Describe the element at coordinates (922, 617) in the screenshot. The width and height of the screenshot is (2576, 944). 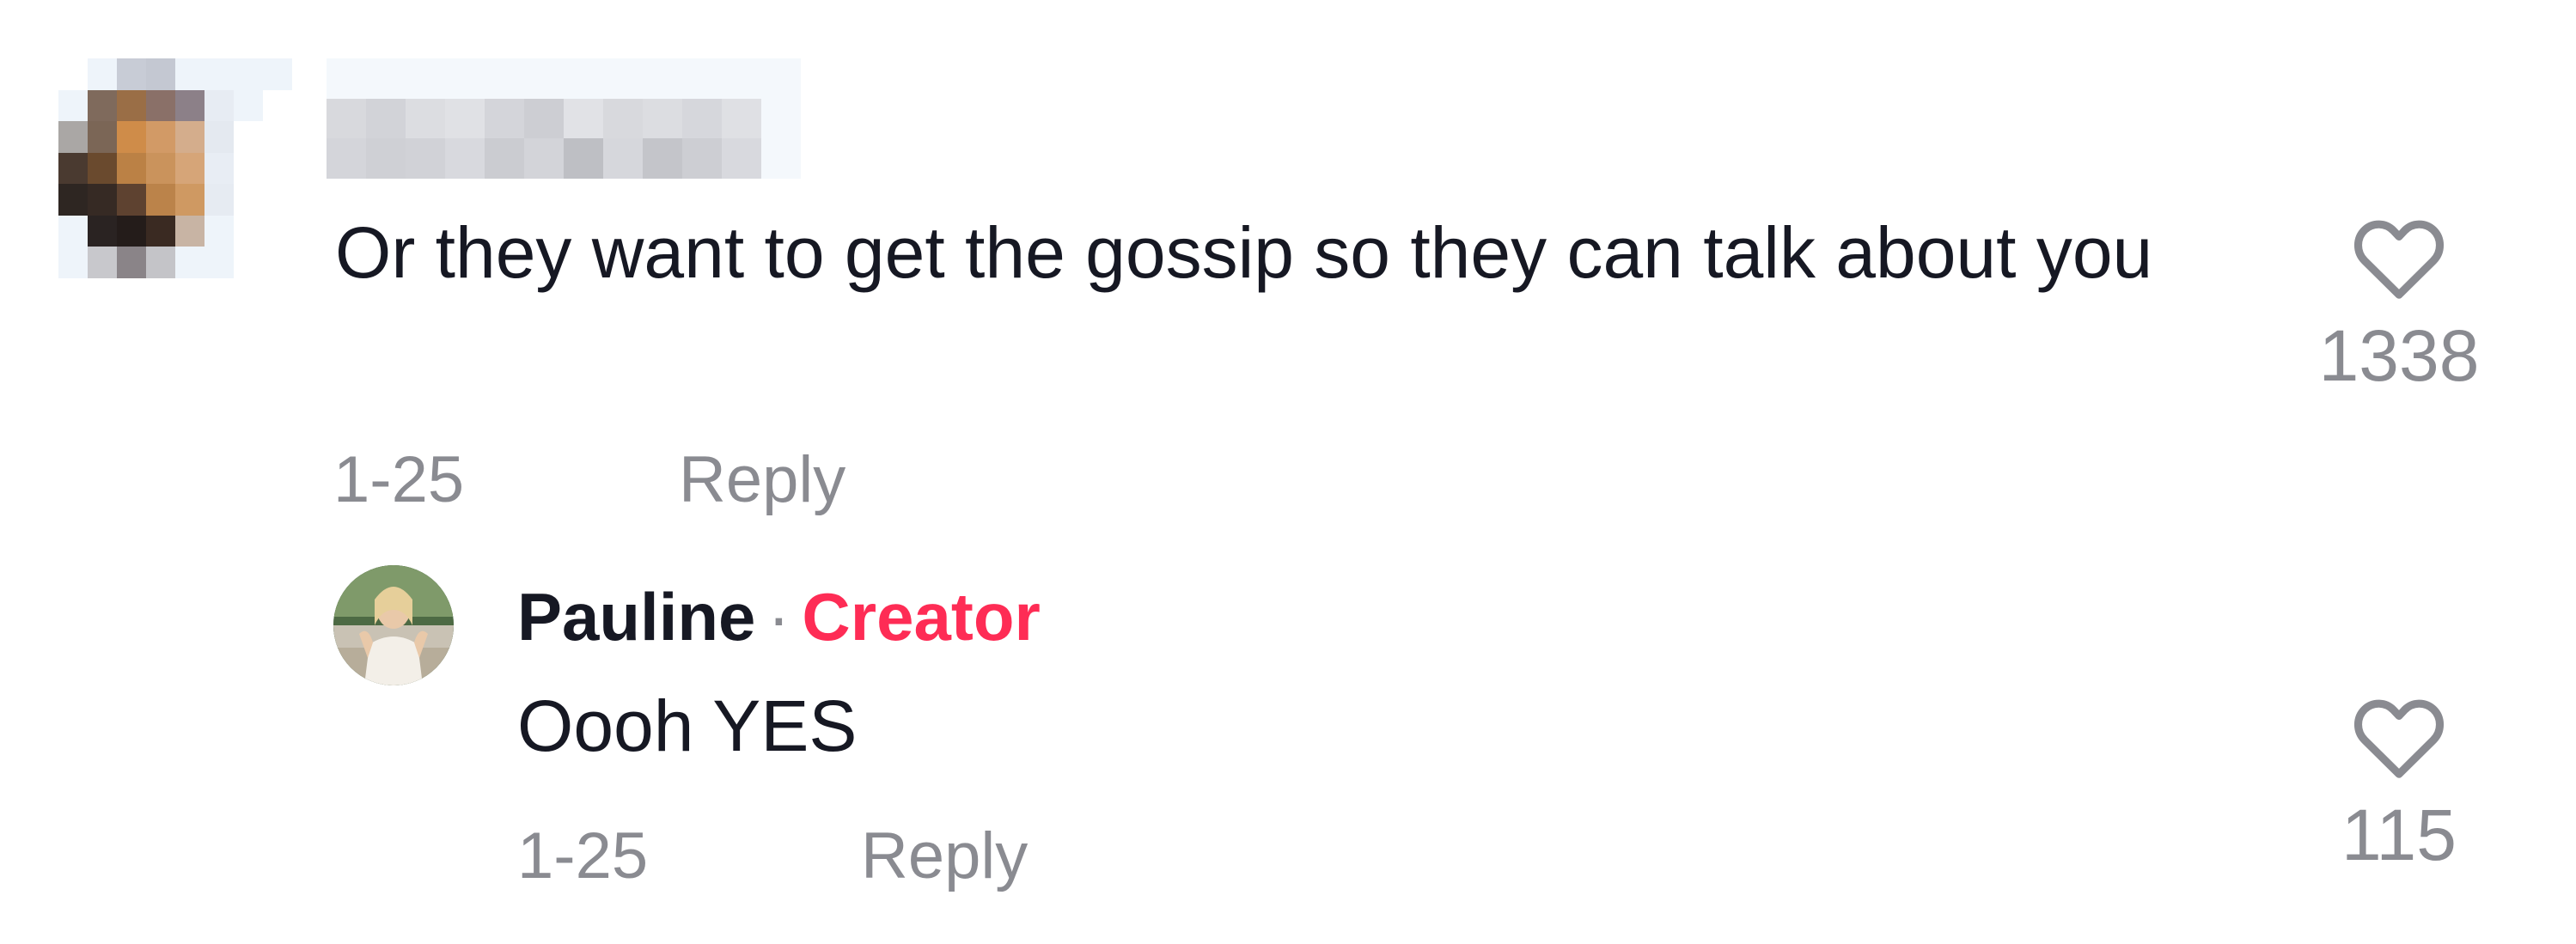
I see `creator-badge: Creator` at that location.